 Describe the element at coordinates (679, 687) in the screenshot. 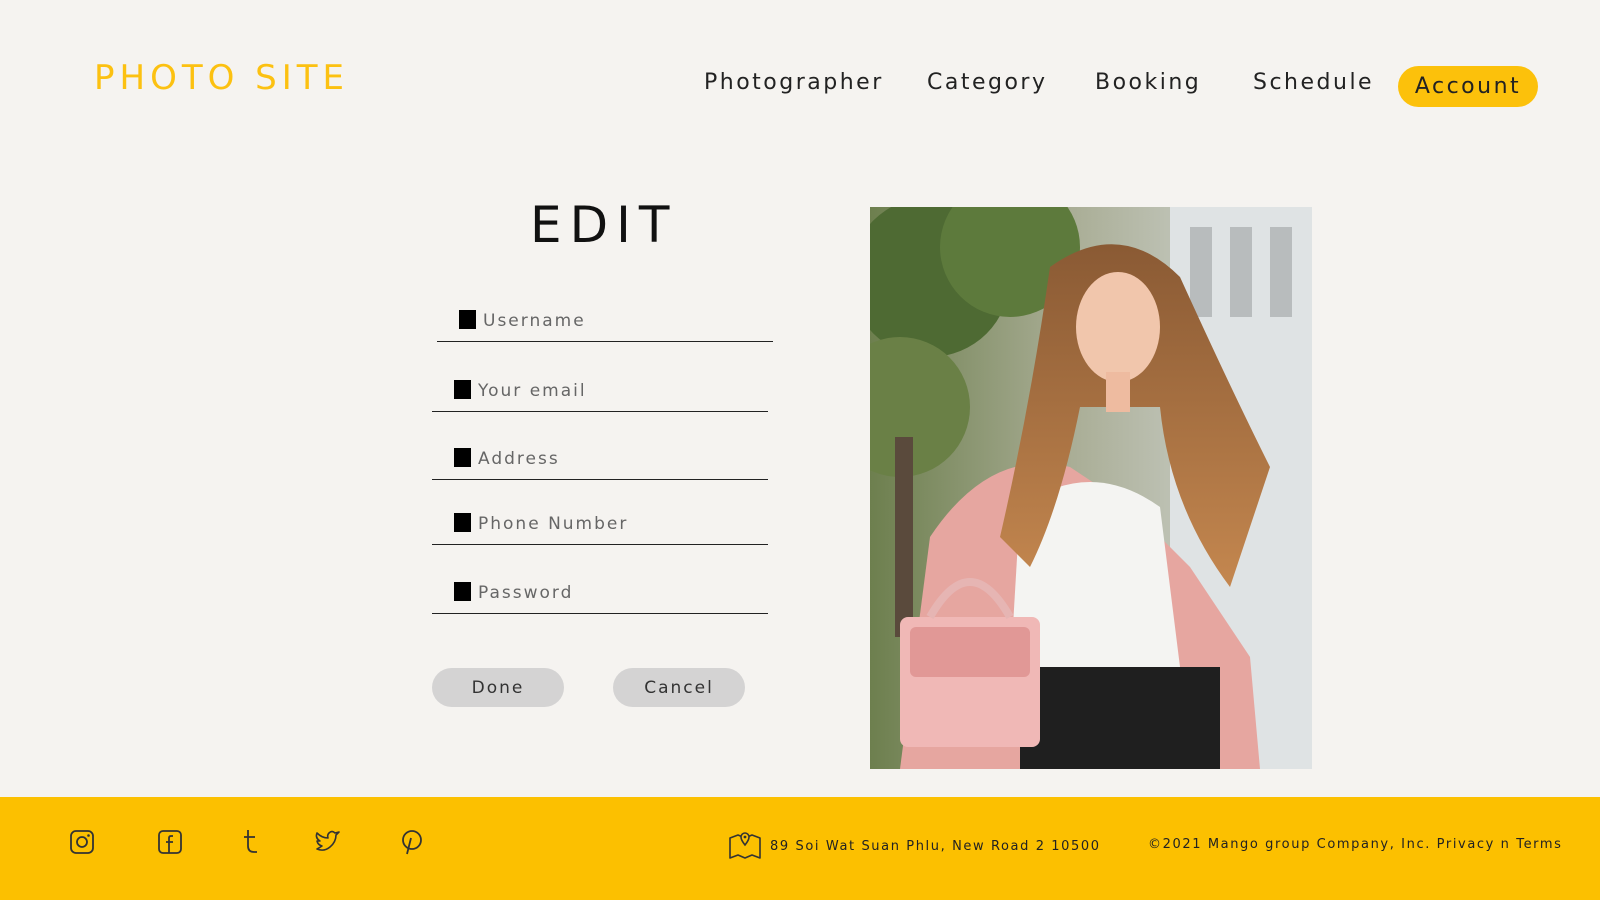

I see `cancel-button: Cancel` at that location.